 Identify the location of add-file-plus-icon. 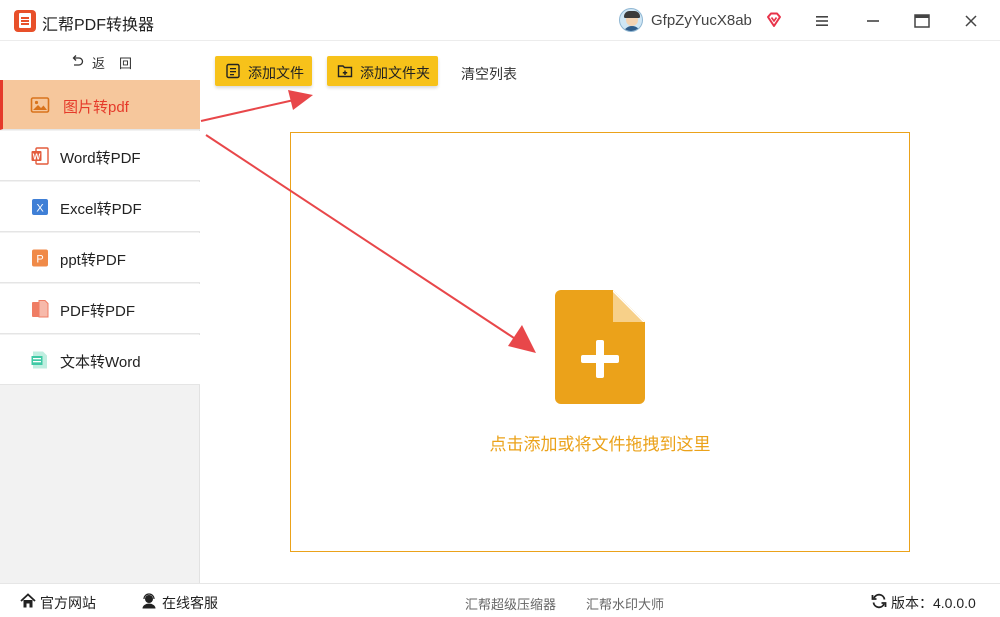
(600, 347).